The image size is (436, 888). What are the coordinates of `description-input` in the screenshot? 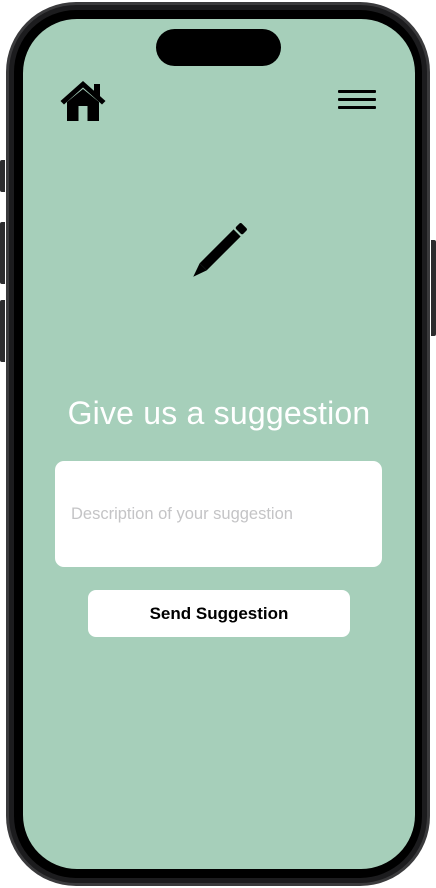 It's located at (218, 514).